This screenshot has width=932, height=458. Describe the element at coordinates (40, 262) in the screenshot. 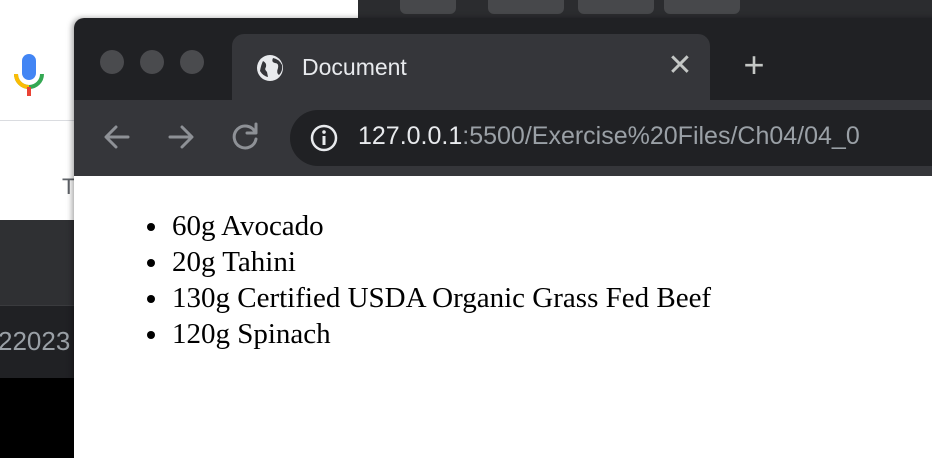

I see `background-dark-panel` at that location.